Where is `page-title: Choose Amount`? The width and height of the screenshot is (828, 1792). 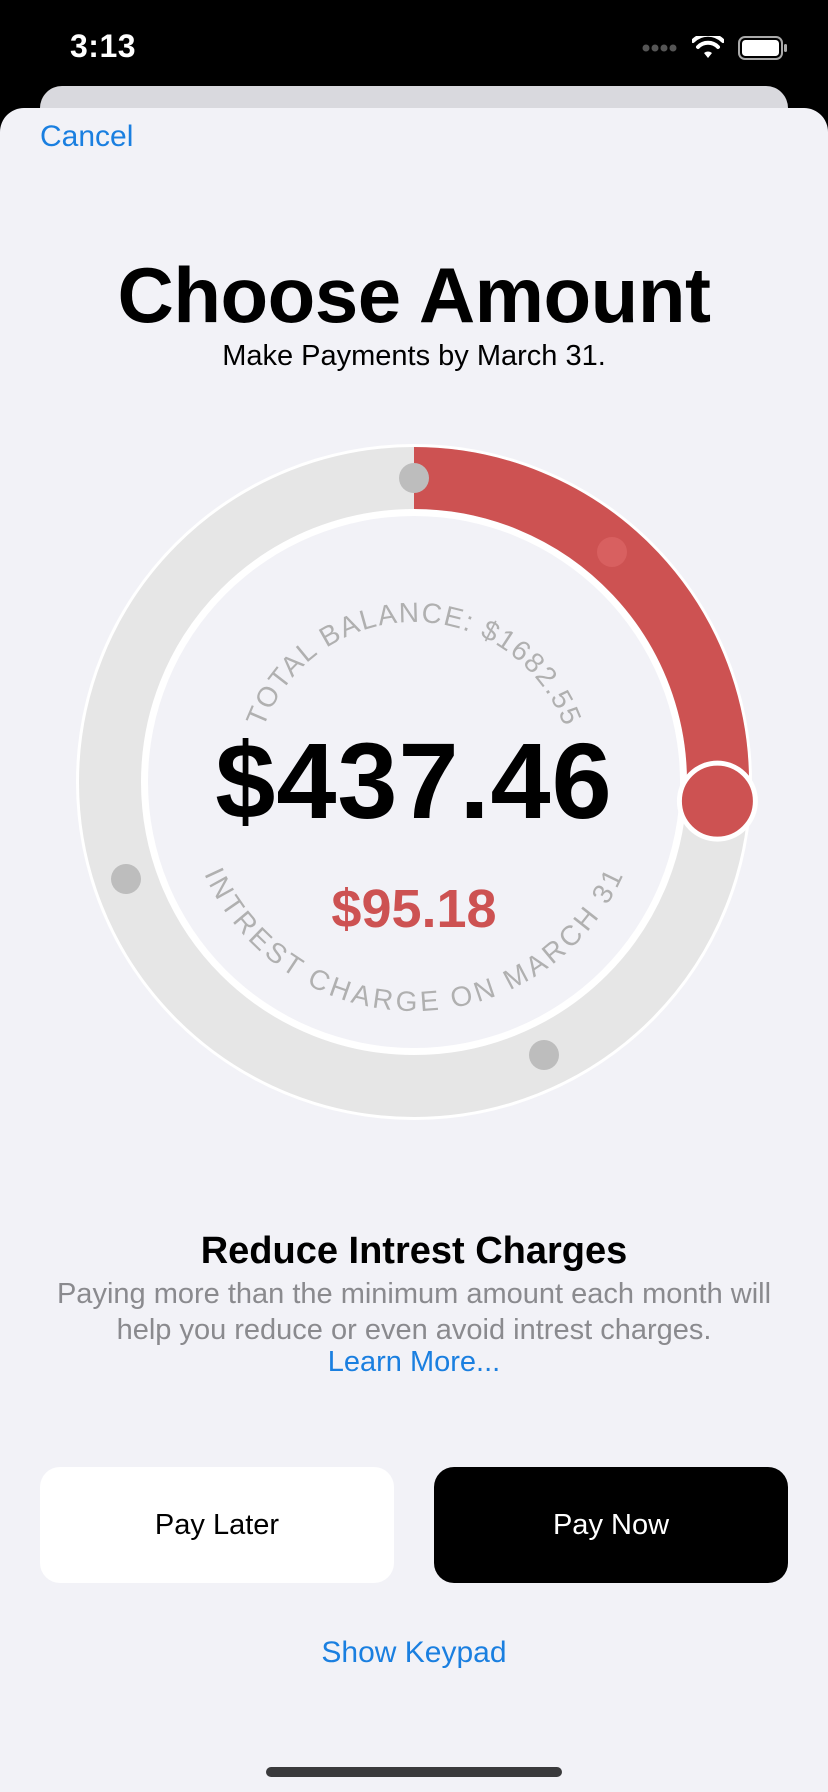 page-title: Choose Amount is located at coordinates (414, 295).